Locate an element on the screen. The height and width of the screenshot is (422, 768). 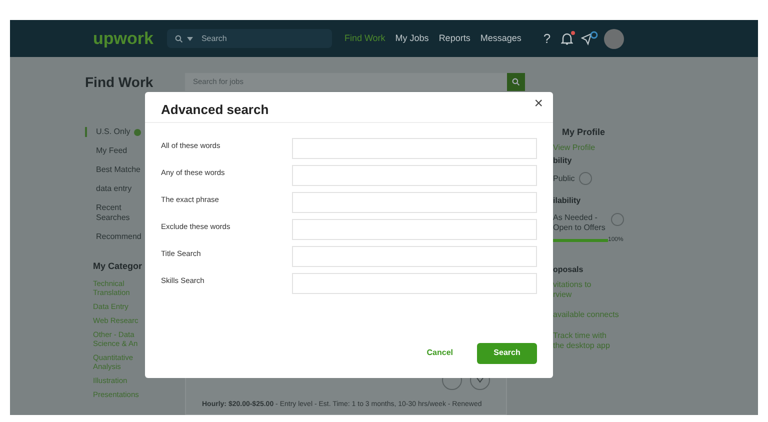
search-button is located at coordinates (516, 82).